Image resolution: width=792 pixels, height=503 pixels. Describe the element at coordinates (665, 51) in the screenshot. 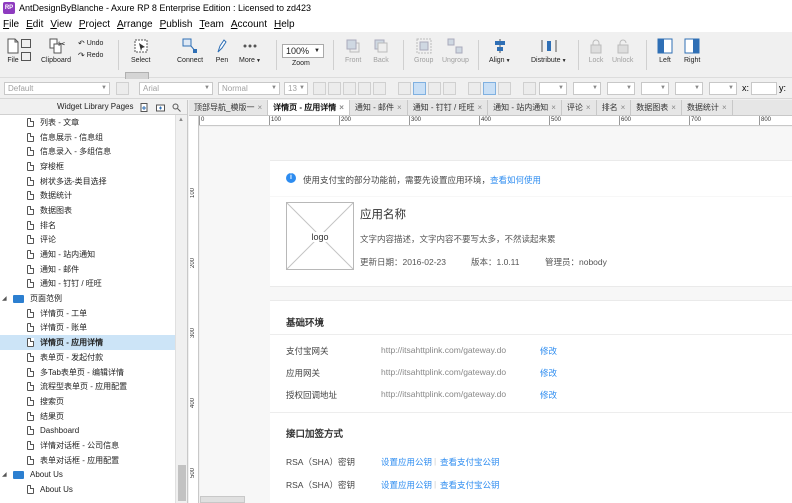

I see `left-panel-toggle: Left` at that location.